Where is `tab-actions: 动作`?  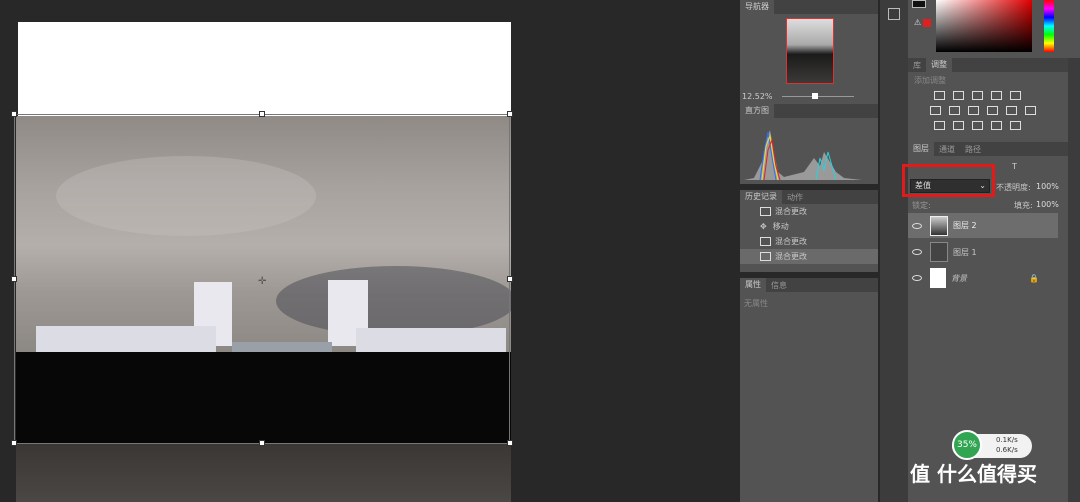 tab-actions: 动作 is located at coordinates (795, 197).